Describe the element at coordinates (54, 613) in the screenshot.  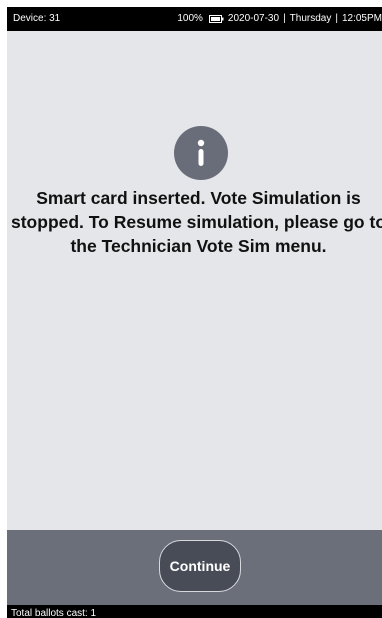
I see `total-ballots-label: Total ballots cast: 1` at that location.